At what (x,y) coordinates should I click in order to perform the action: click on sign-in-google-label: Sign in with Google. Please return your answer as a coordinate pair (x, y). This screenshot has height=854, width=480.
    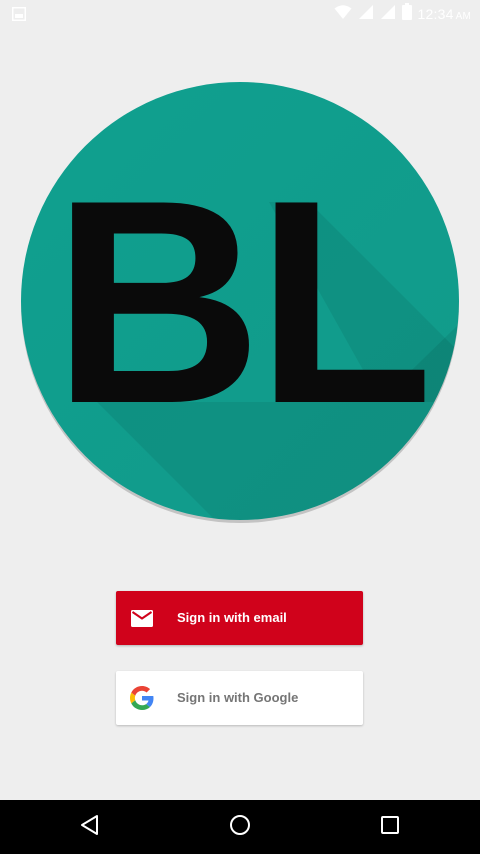
    Looking at the image, I should click on (238, 697).